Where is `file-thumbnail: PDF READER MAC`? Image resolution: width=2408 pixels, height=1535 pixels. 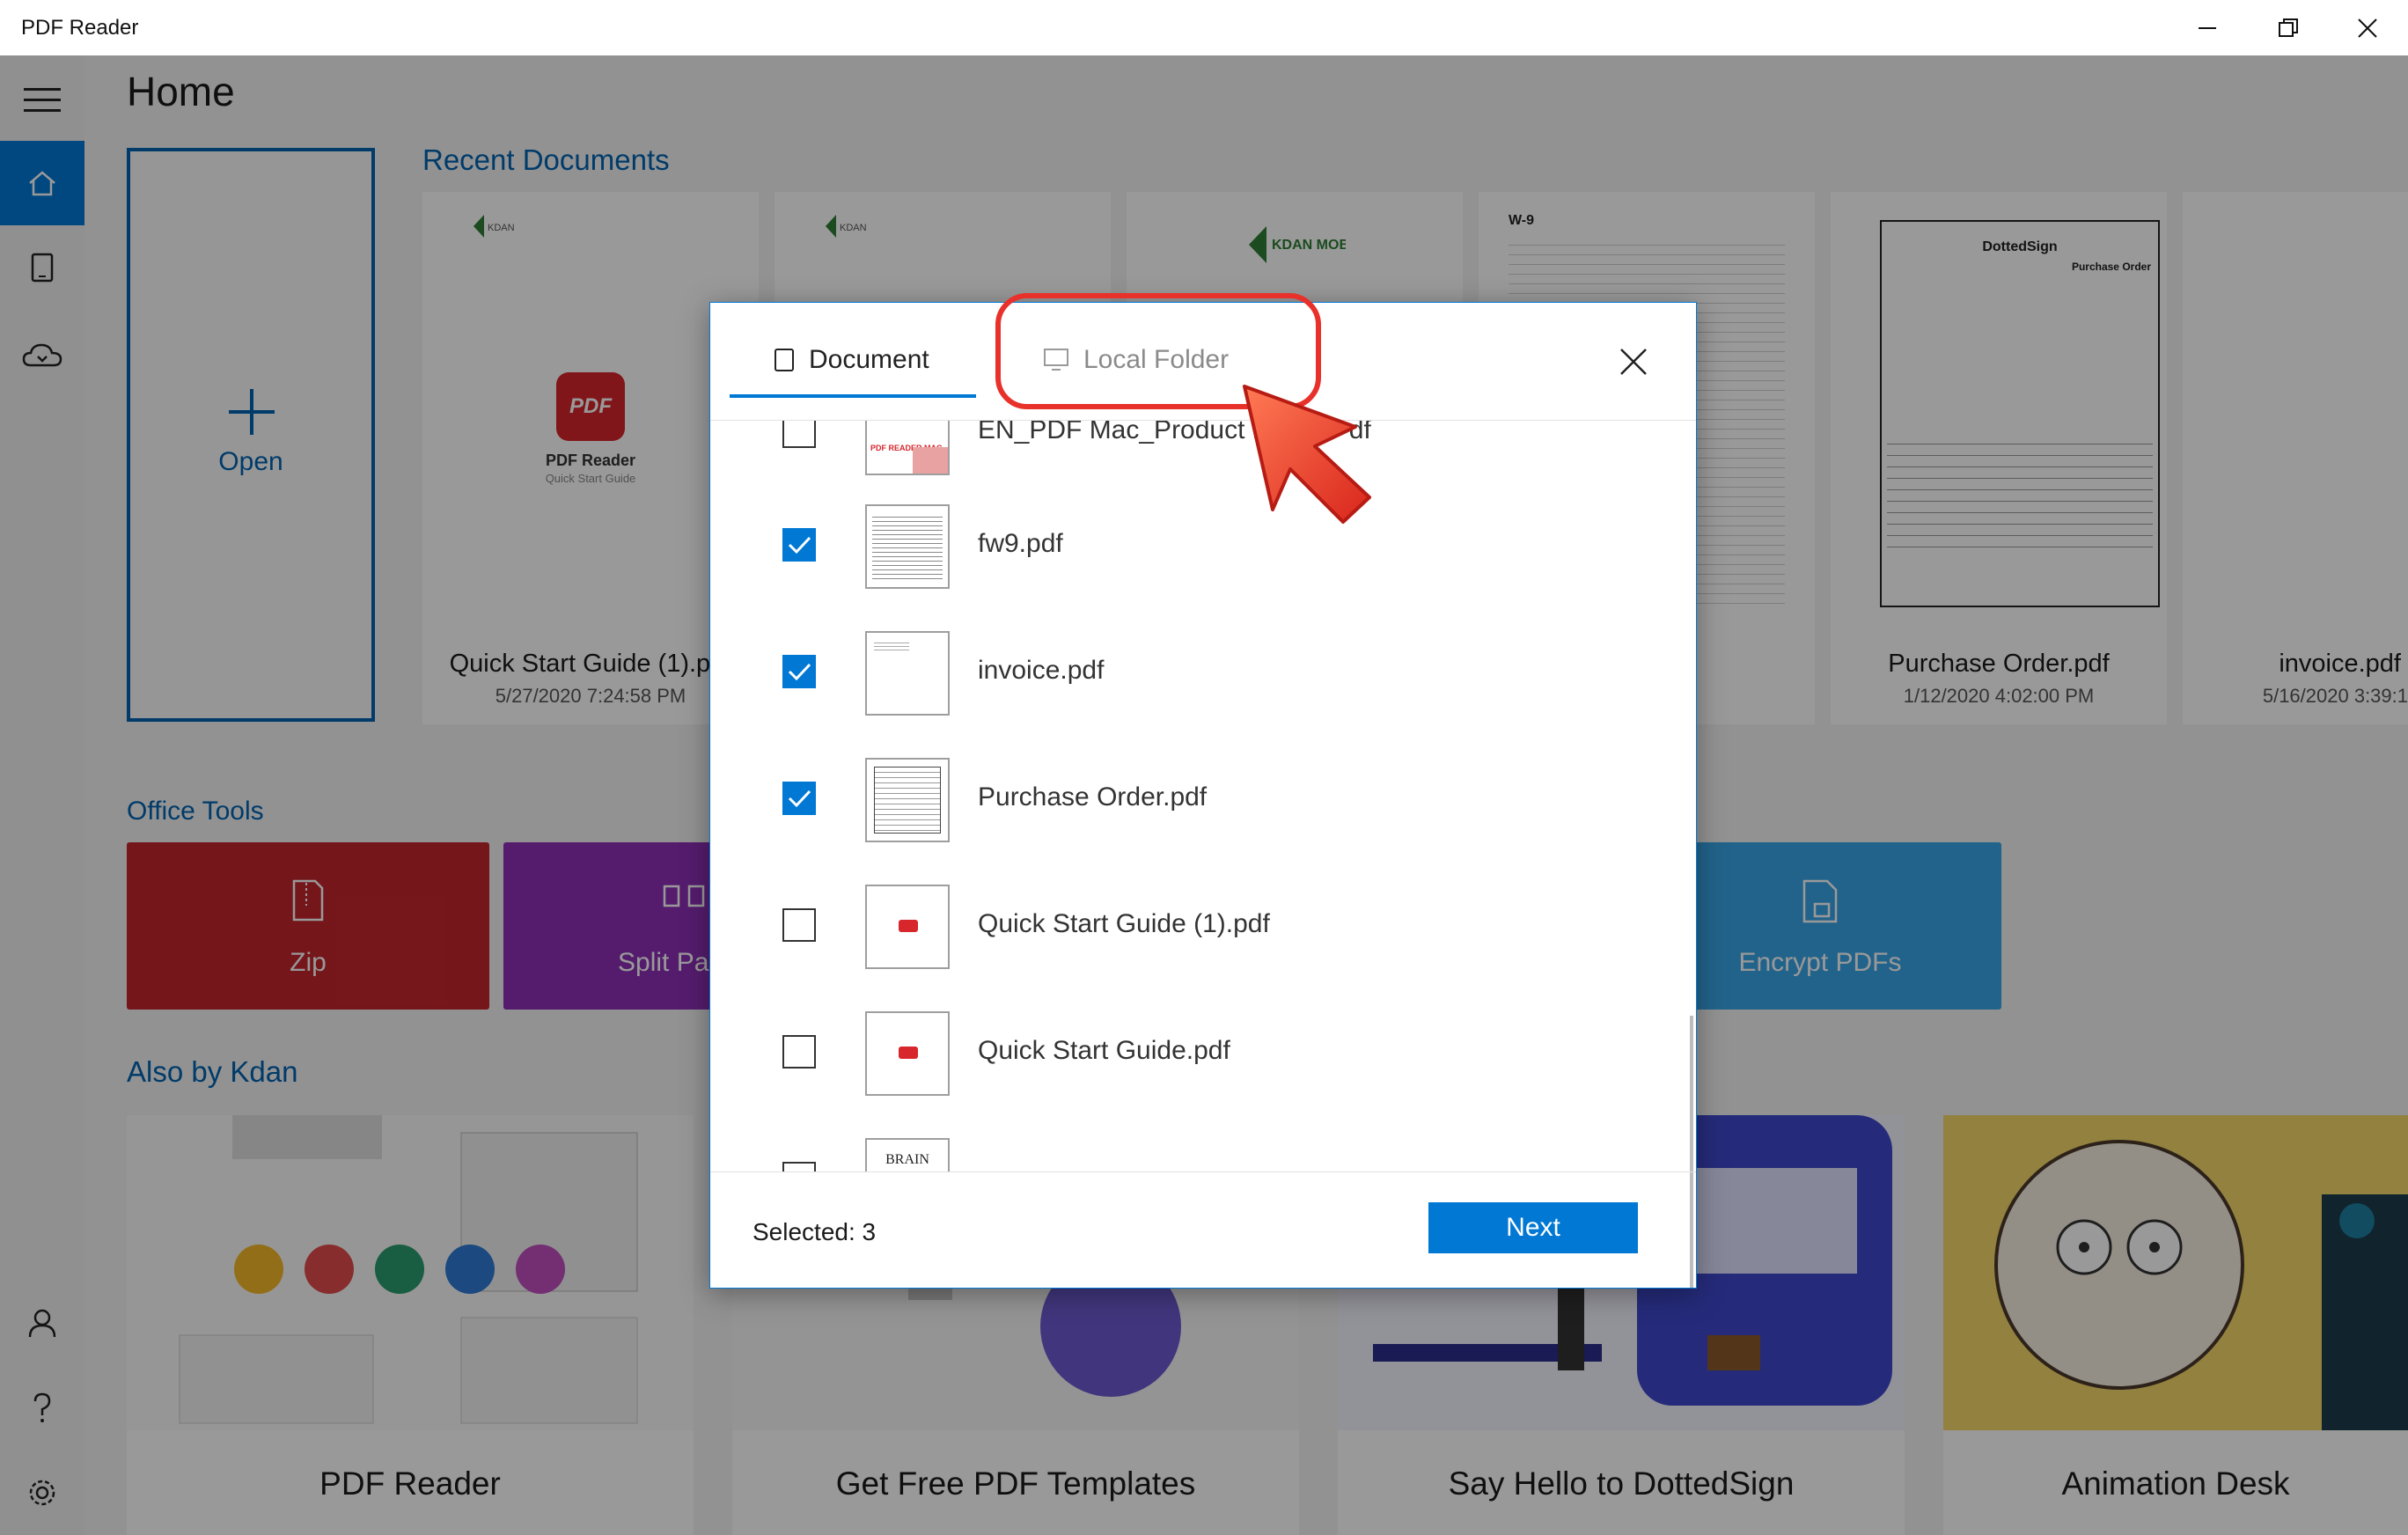 file-thumbnail: PDF READER MAC is located at coordinates (907, 448).